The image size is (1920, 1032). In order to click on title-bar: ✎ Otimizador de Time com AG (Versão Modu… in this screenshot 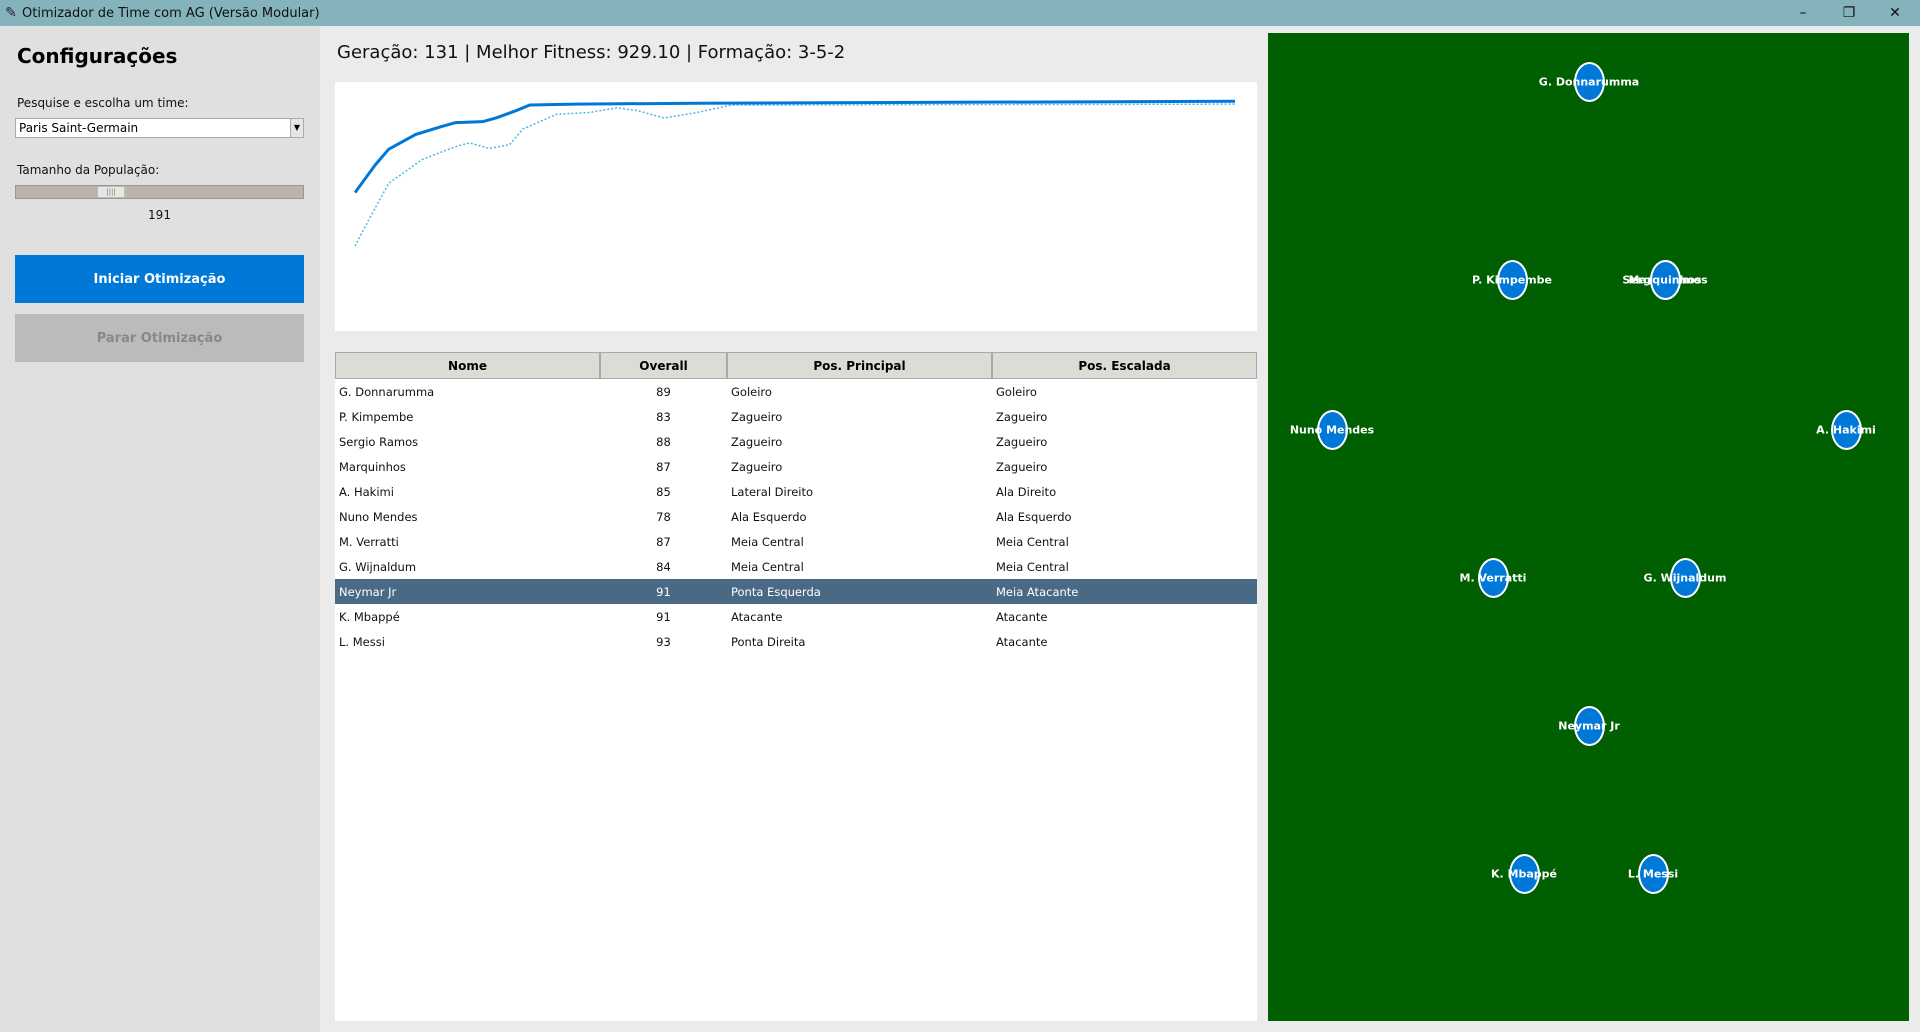, I will do `click(960, 13)`.